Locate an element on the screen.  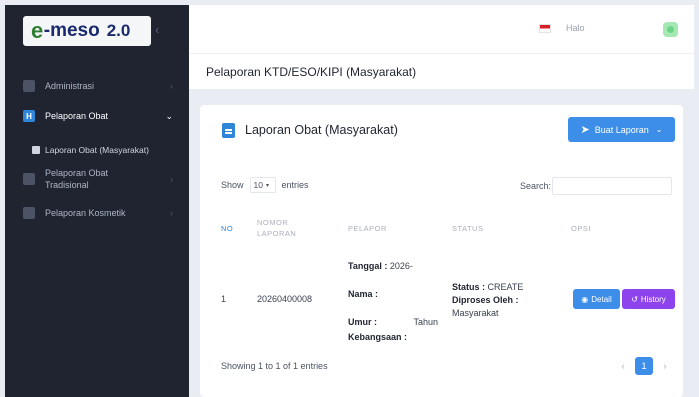
sidebar-item-pelaporan-obat: H Pelaporan Obat ⌄ is located at coordinates (97, 116).